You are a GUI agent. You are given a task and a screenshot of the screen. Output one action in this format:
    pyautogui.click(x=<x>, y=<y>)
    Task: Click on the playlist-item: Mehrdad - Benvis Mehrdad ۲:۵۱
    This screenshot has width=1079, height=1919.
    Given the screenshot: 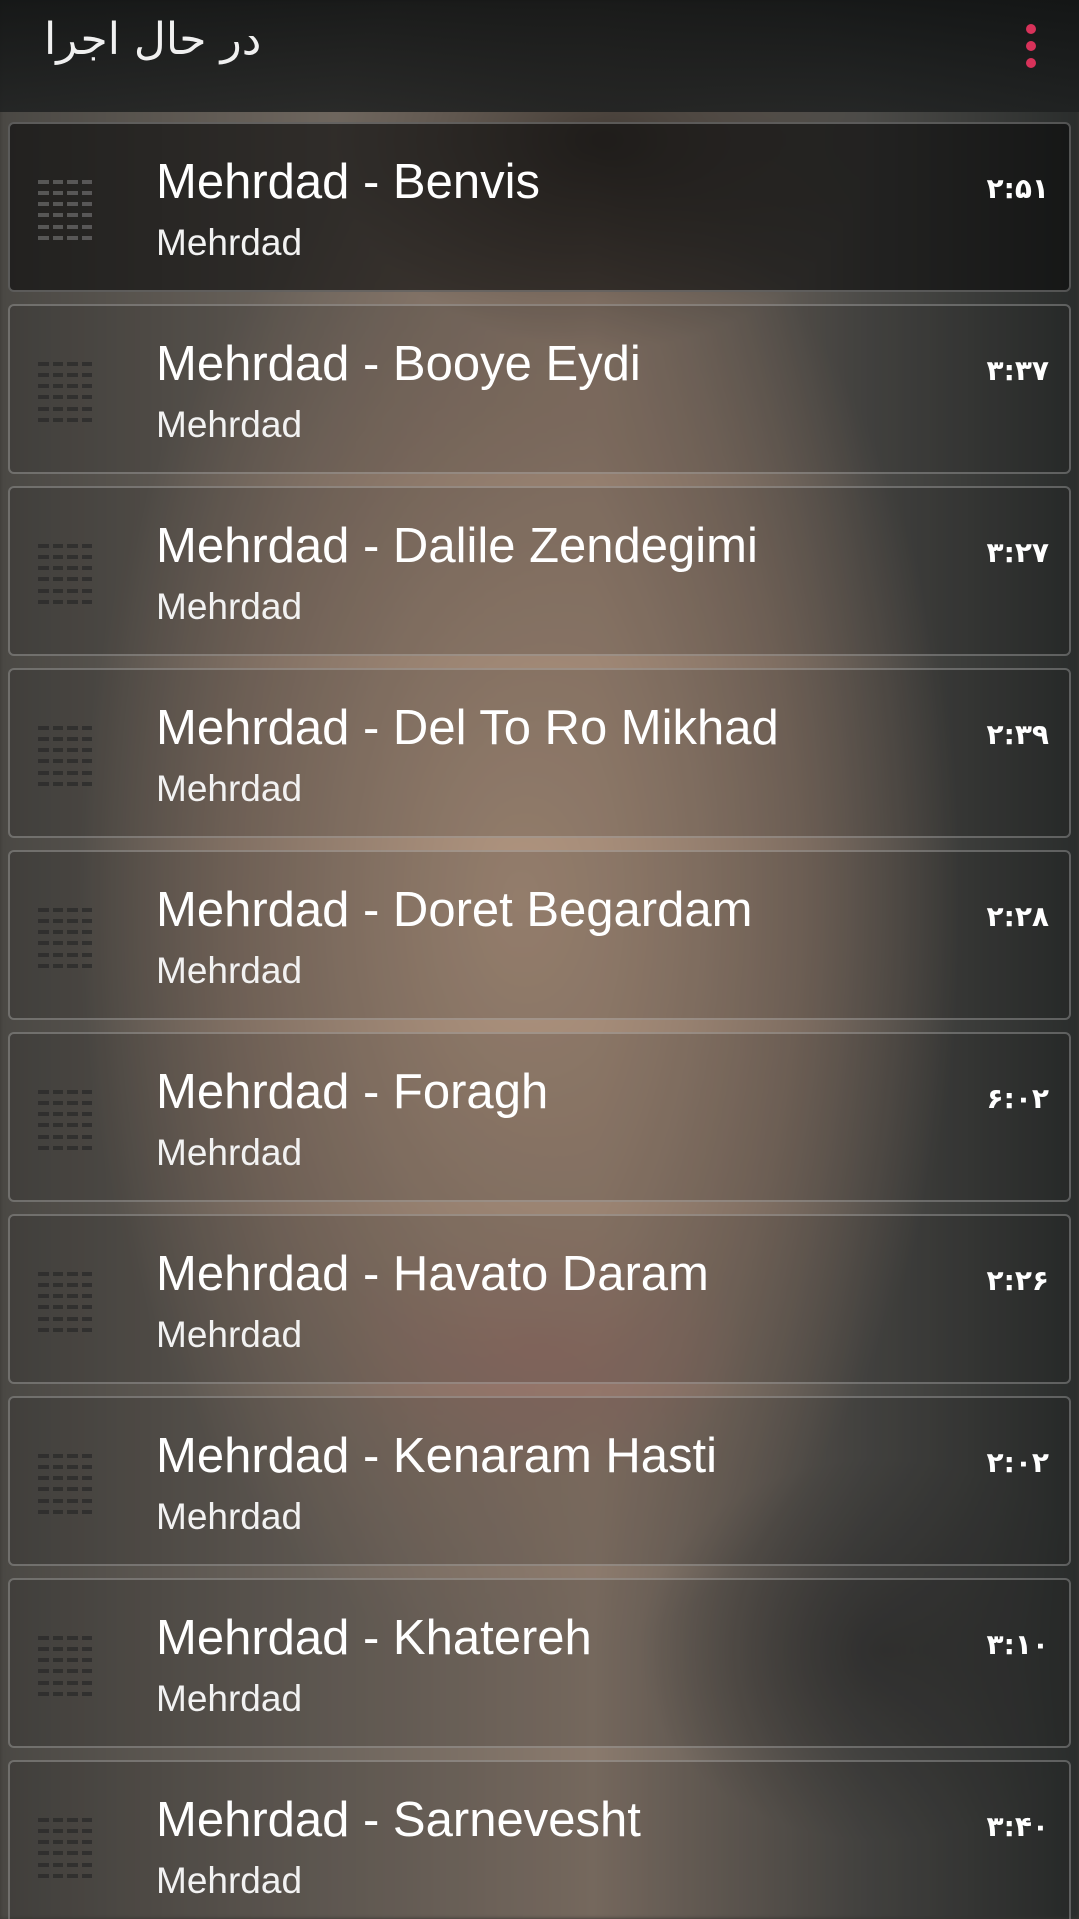 What is the action you would take?
    pyautogui.click(x=539, y=207)
    